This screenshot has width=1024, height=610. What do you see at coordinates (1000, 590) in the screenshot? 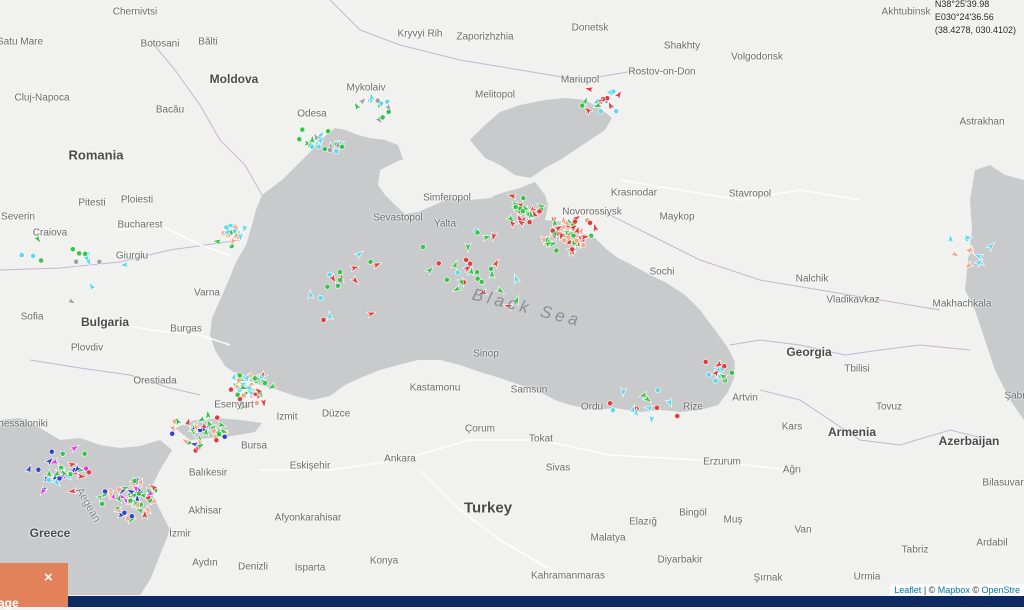
I see `osm-link: OpenStre` at bounding box center [1000, 590].